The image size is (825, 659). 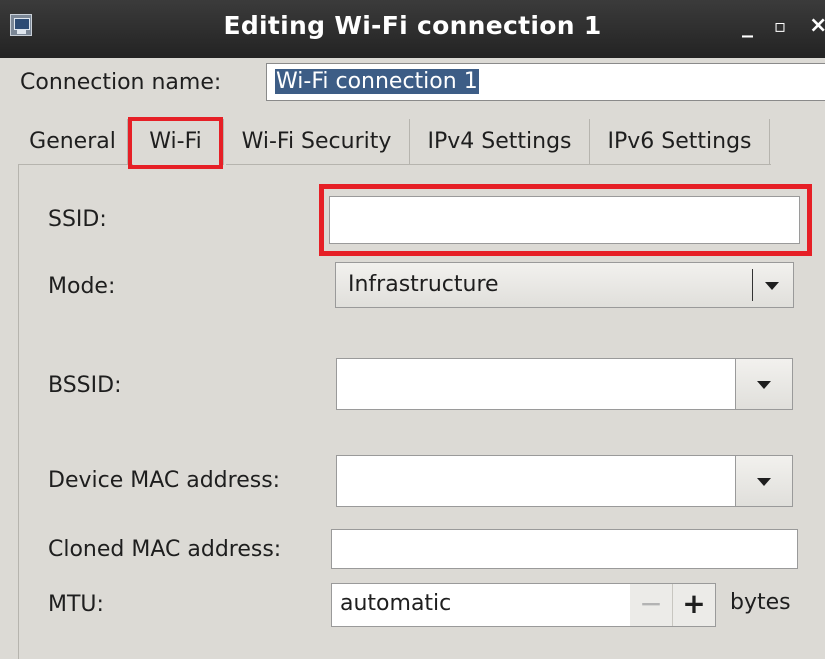 I want to click on mtu-label: MTU:, so click(x=76, y=604).